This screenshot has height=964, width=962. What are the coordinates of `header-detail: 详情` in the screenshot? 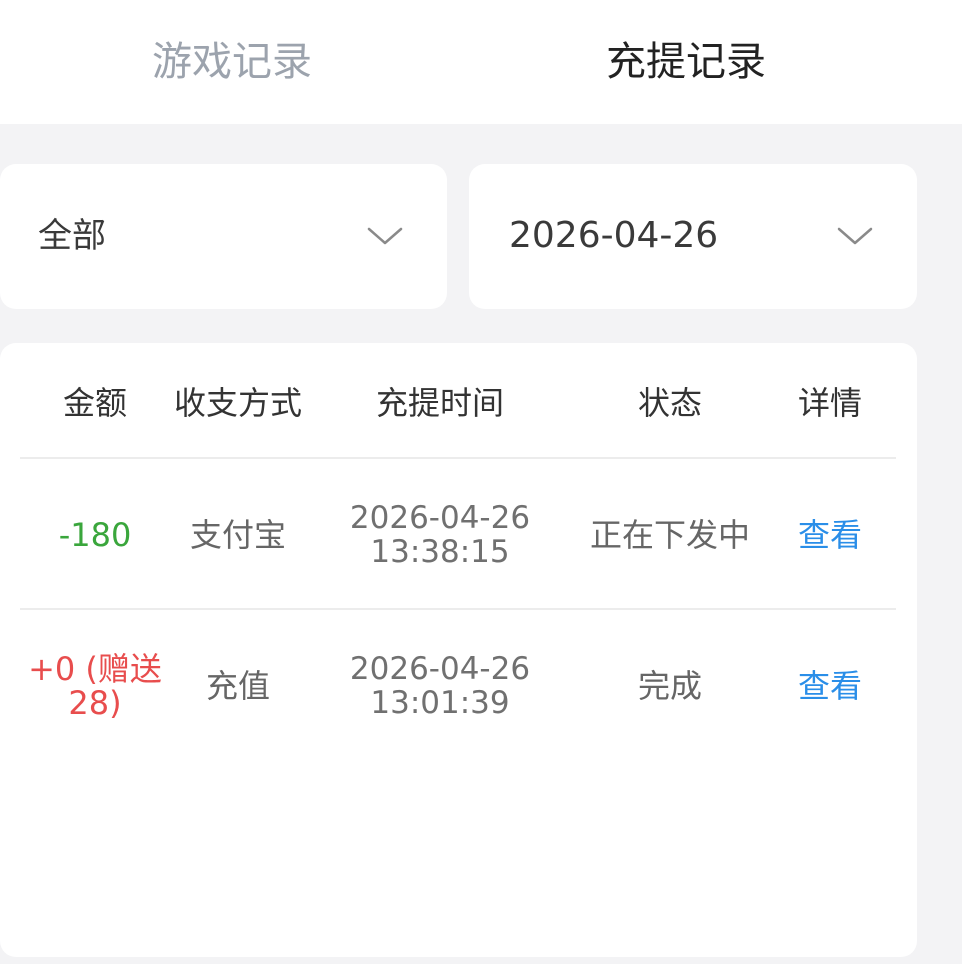 It's located at (829, 403).